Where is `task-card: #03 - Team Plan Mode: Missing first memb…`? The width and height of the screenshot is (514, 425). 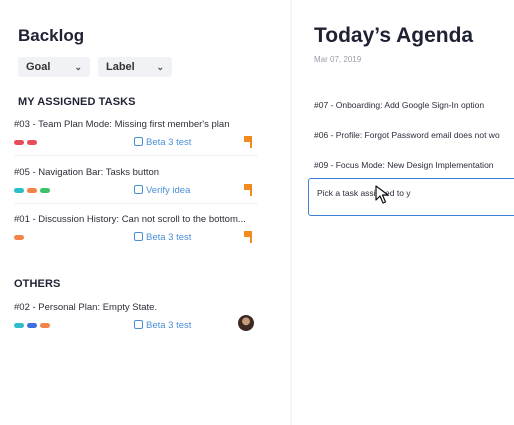
task-card: #03 - Team Plan Mode: Missing first memb… is located at coordinates (136, 135).